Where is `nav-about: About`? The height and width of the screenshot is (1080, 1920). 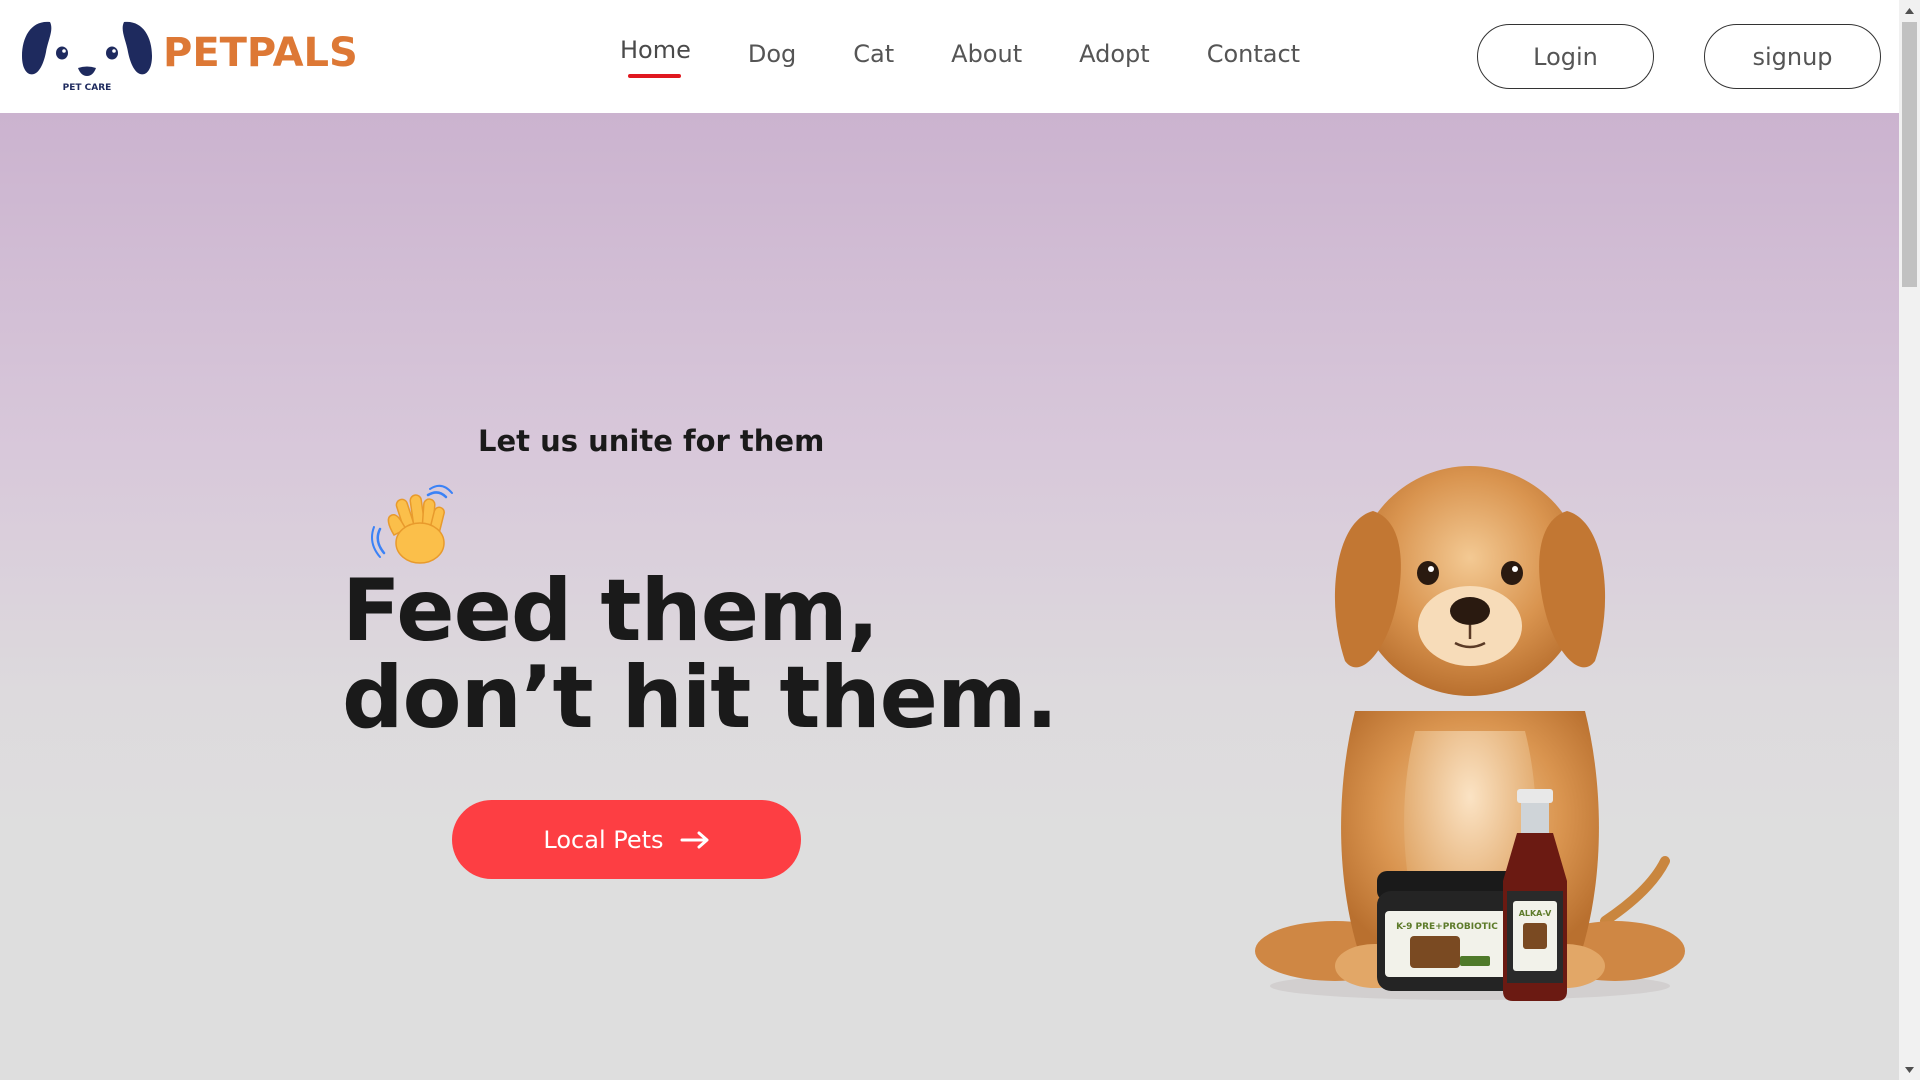 nav-about: About is located at coordinates (986, 52).